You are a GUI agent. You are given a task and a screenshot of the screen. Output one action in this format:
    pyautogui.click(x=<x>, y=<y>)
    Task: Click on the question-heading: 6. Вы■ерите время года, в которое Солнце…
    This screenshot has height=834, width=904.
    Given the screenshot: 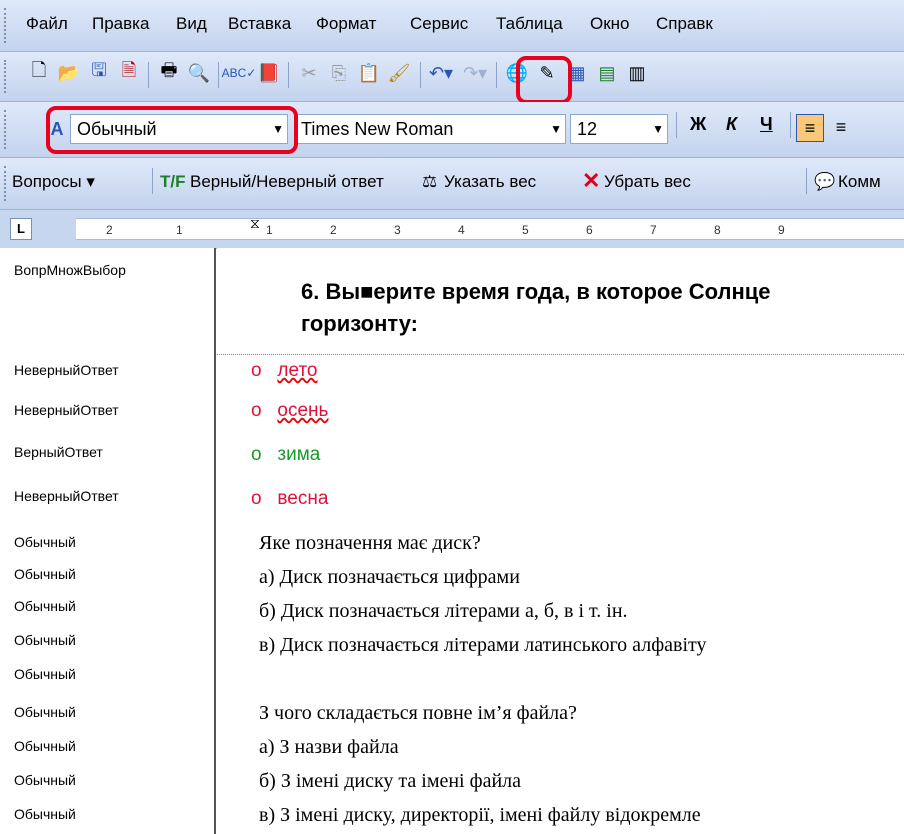 What is the action you would take?
    pyautogui.click(x=536, y=308)
    